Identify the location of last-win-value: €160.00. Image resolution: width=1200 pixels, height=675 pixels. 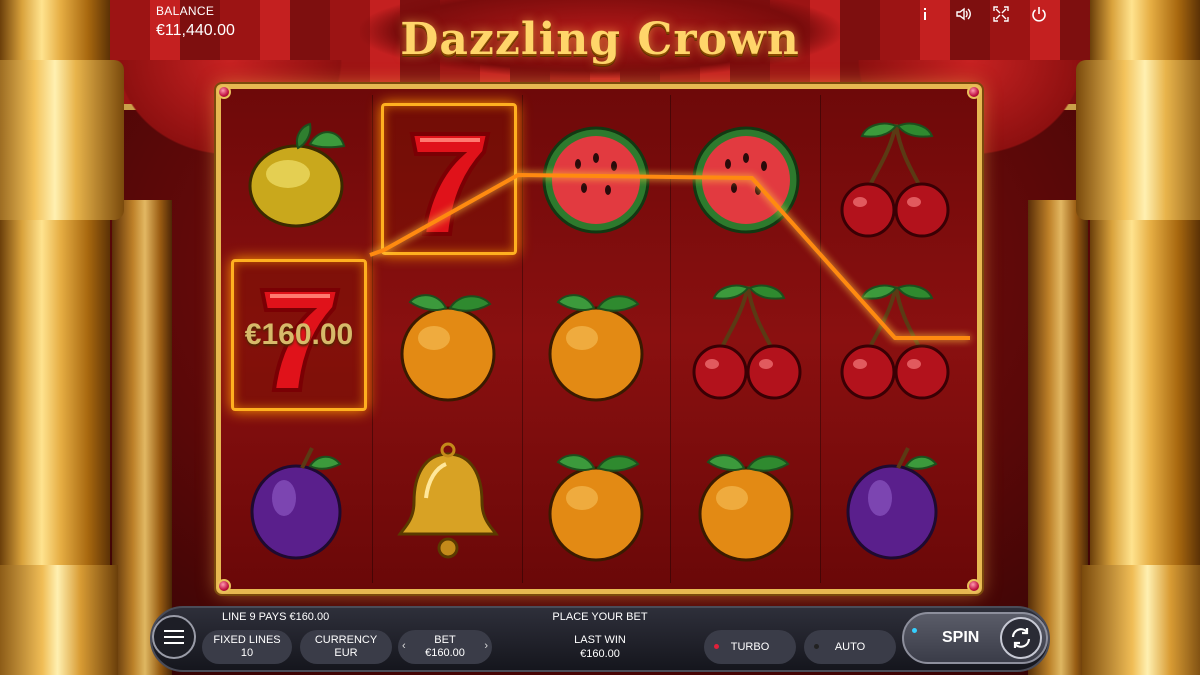
(600, 654).